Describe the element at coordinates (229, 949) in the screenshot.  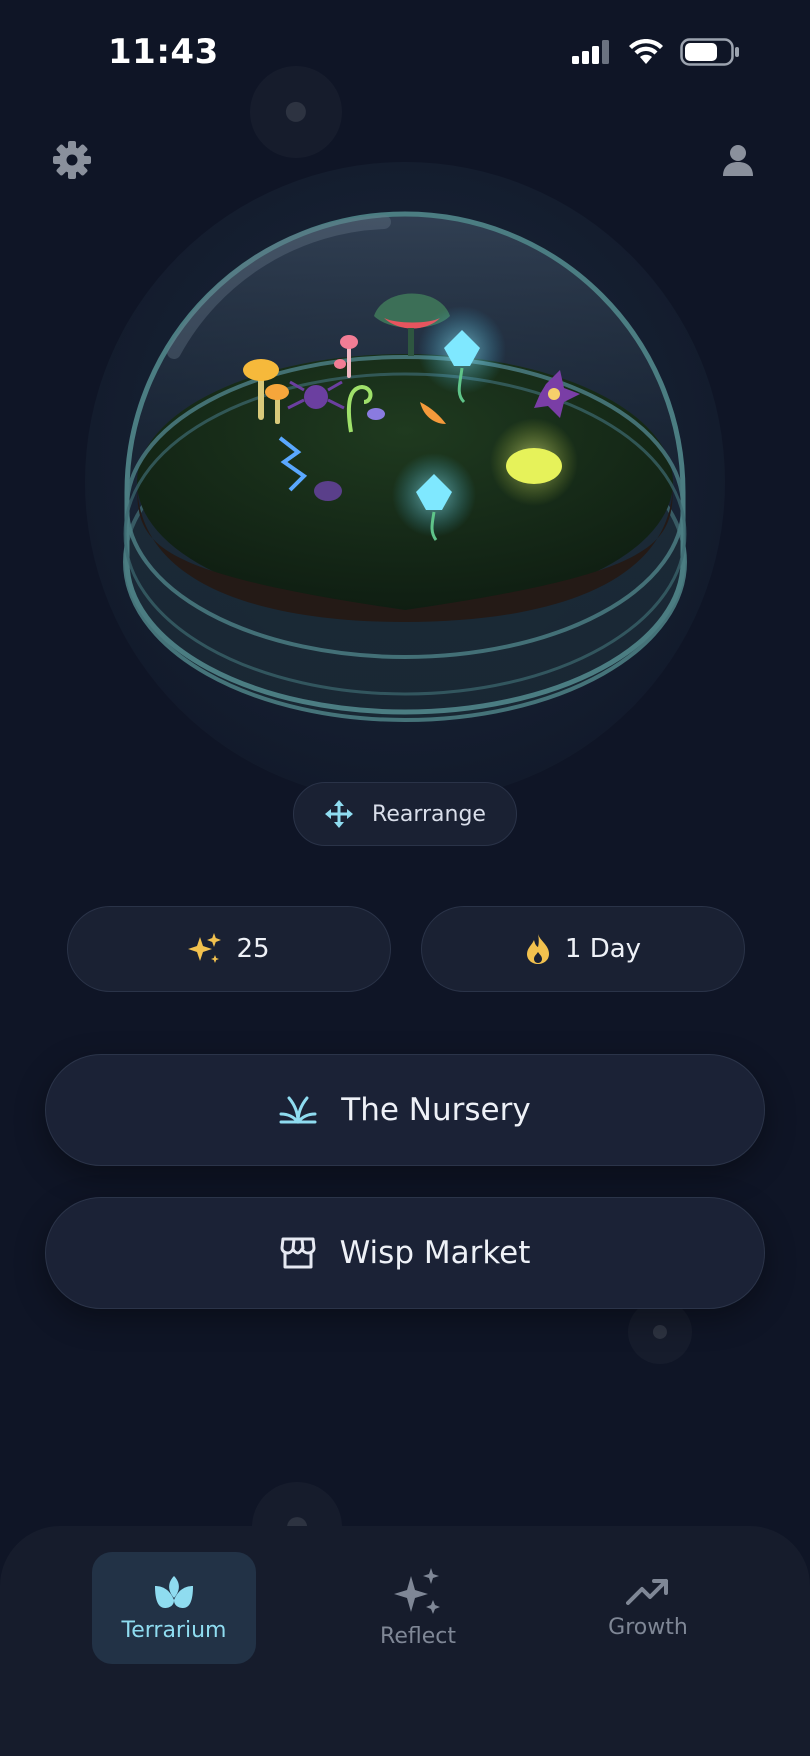
I see `sparkles-balance: 25` at that location.